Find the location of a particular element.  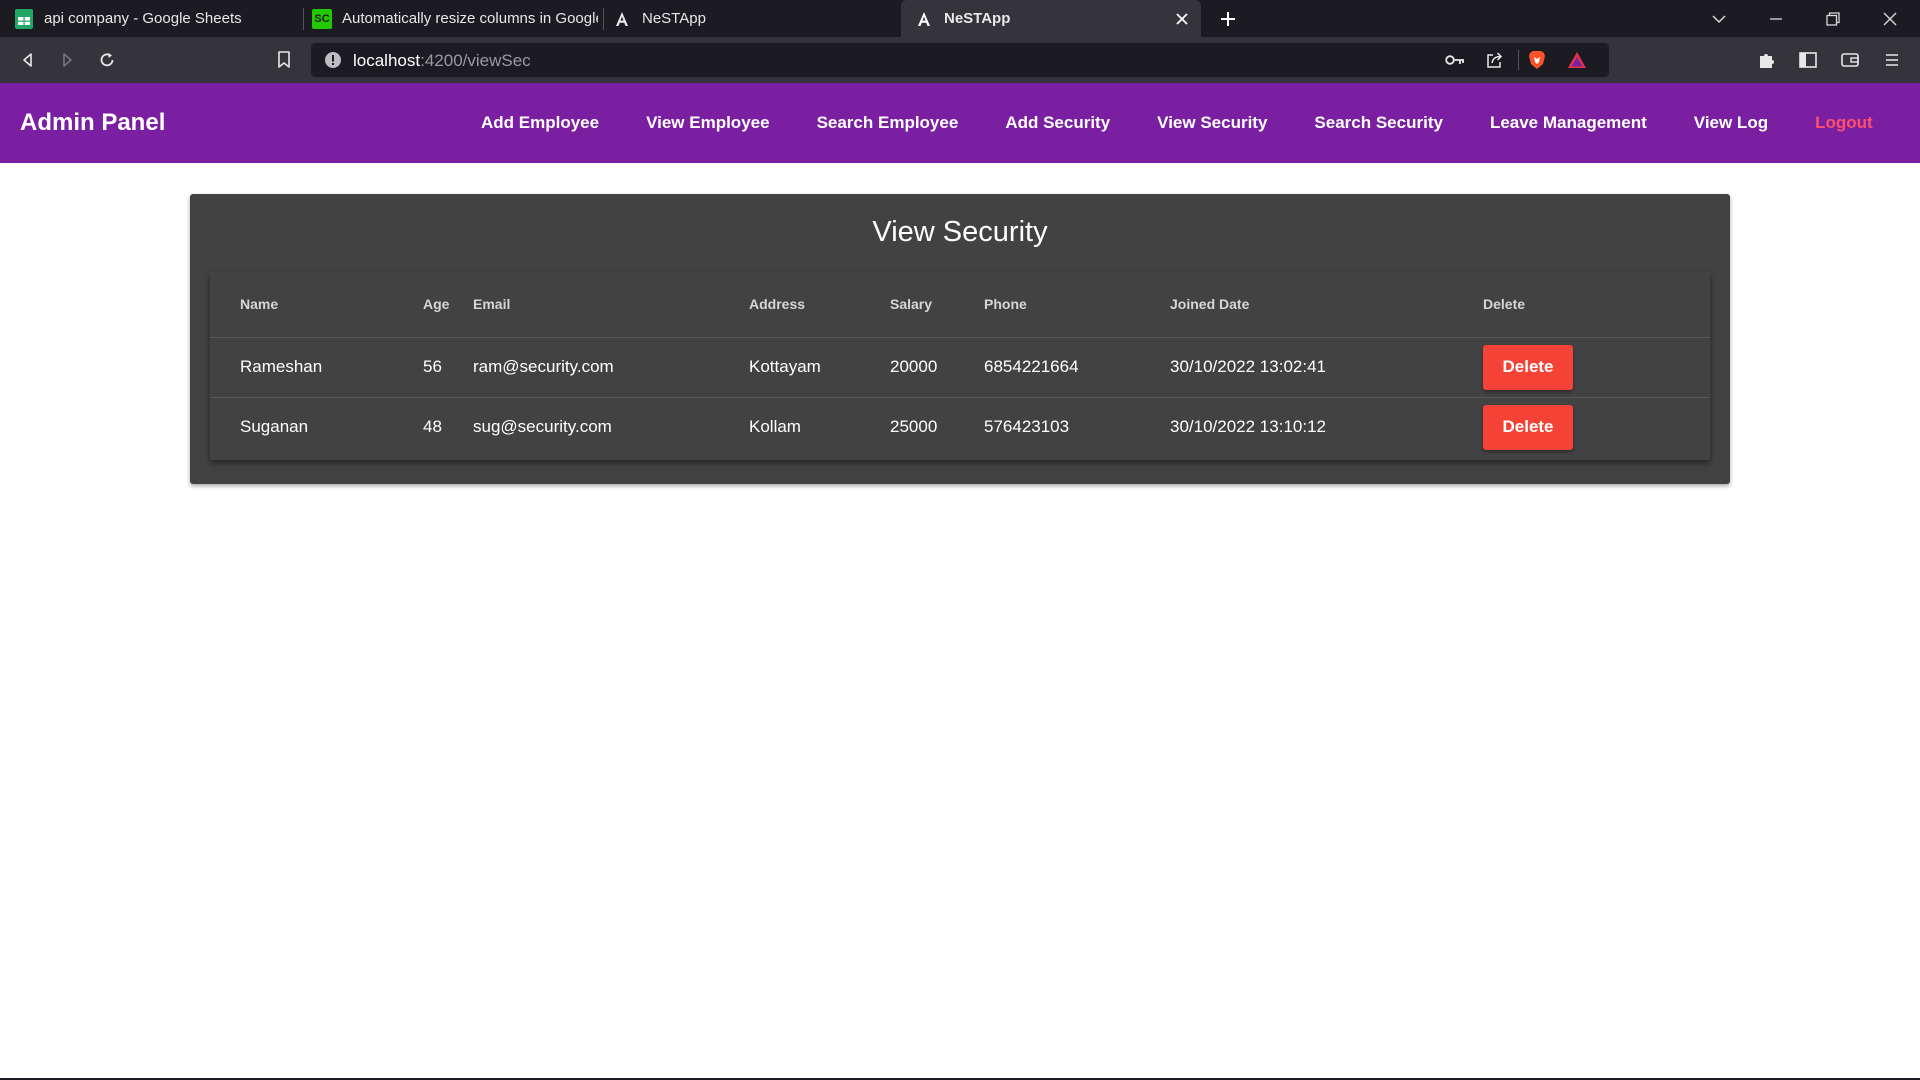

cell-email: sug@security.com is located at coordinates (542, 427).